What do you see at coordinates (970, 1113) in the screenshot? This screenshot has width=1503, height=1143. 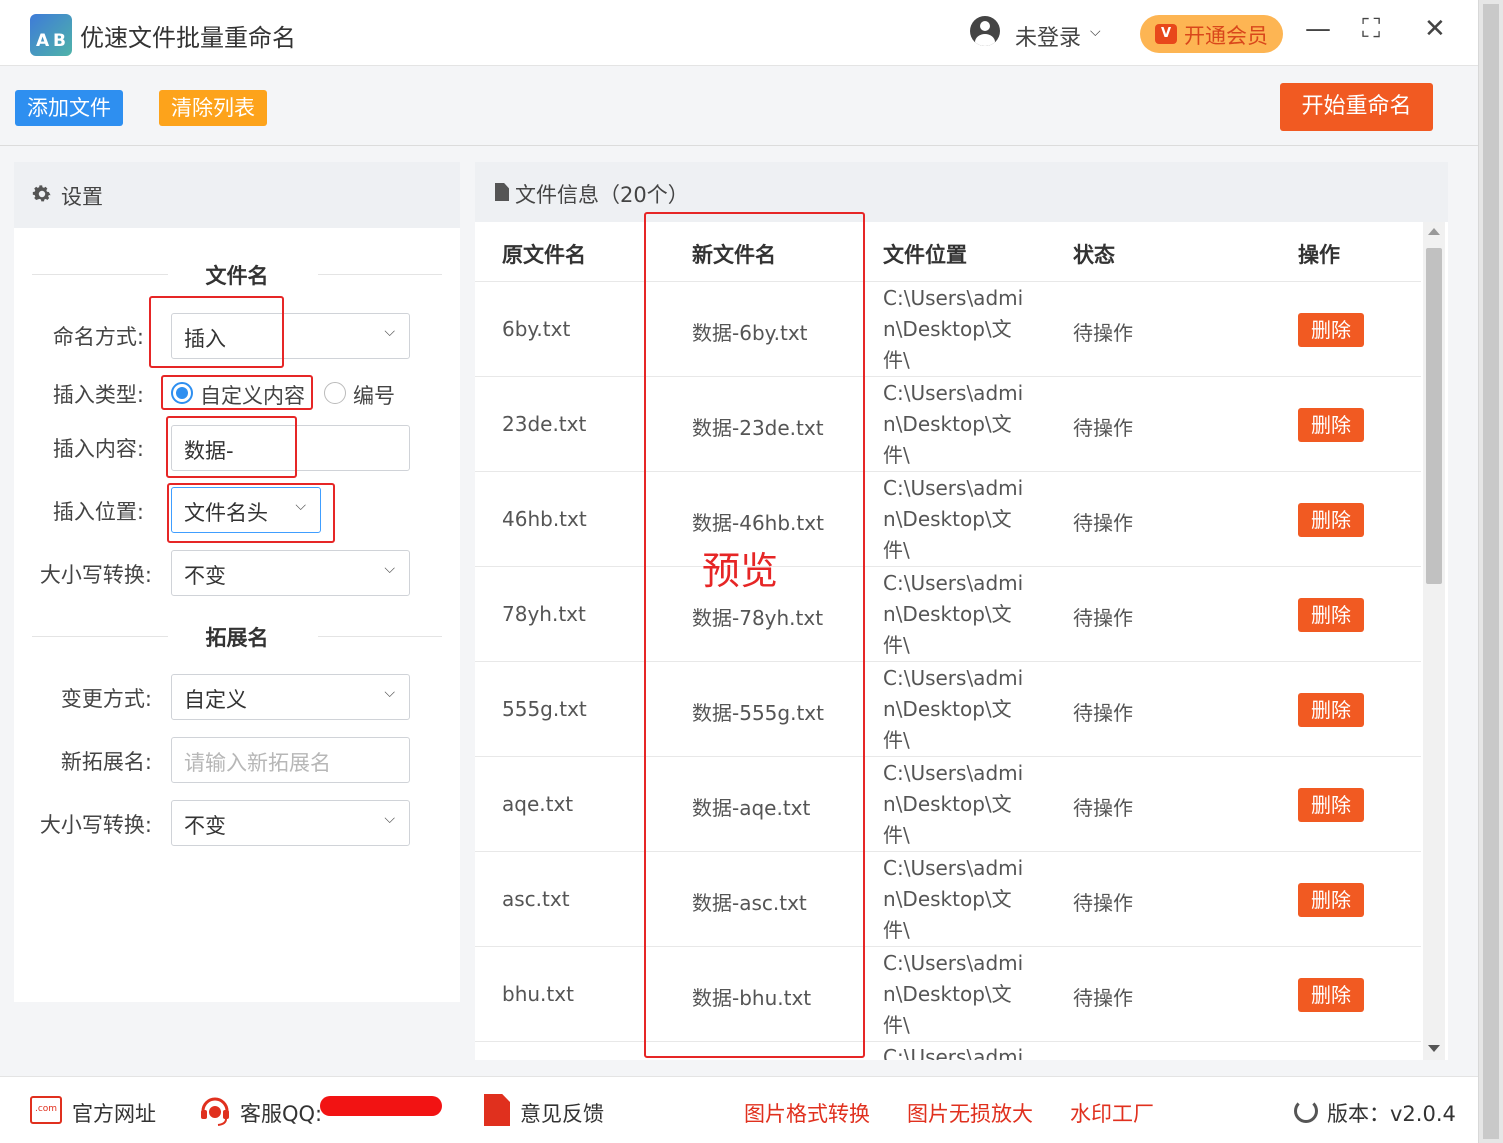 I see `image-enlarge-link: 图片无损放大` at bounding box center [970, 1113].